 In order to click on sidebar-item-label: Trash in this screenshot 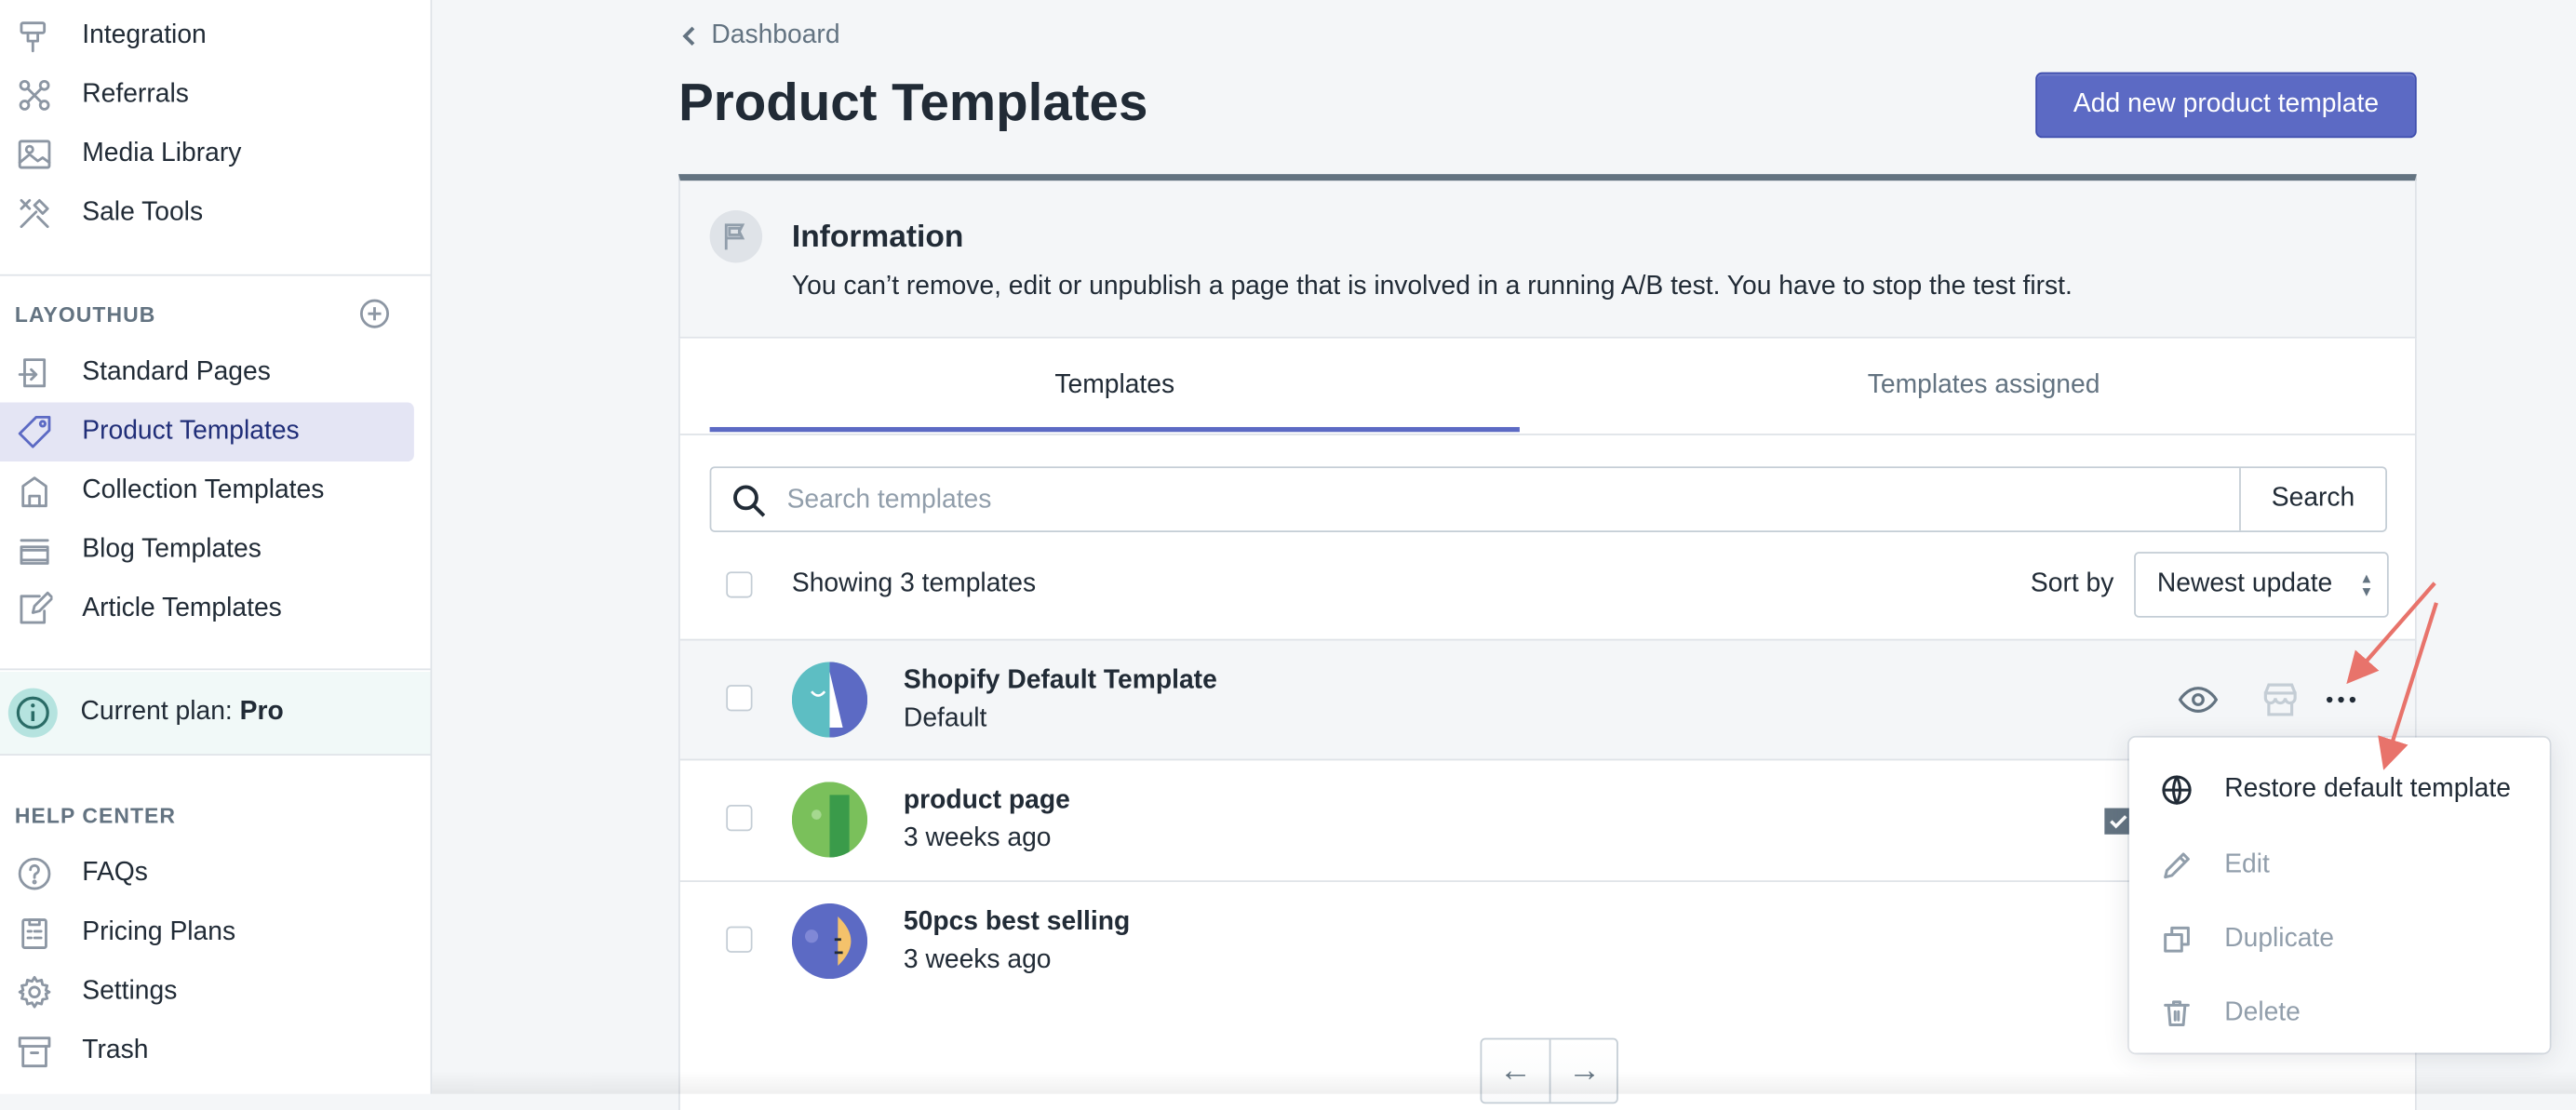, I will do `click(115, 1050)`.